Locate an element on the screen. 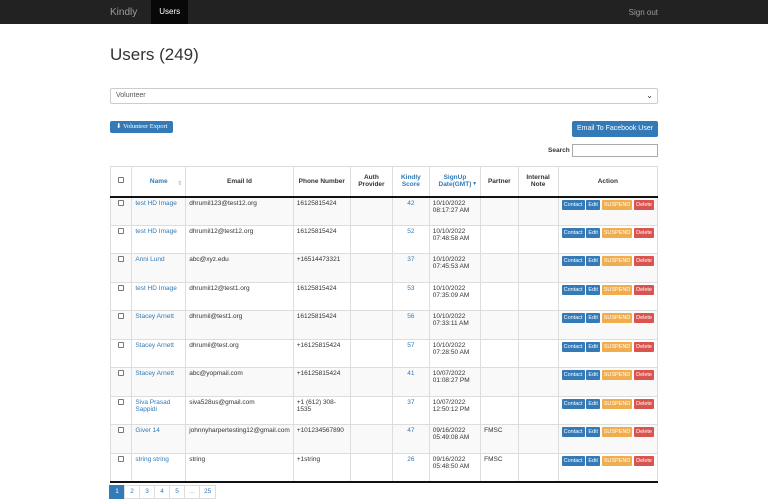 The image size is (768, 500). user-signup-date: 10/10/2022 07:28:50 AM is located at coordinates (455, 353).